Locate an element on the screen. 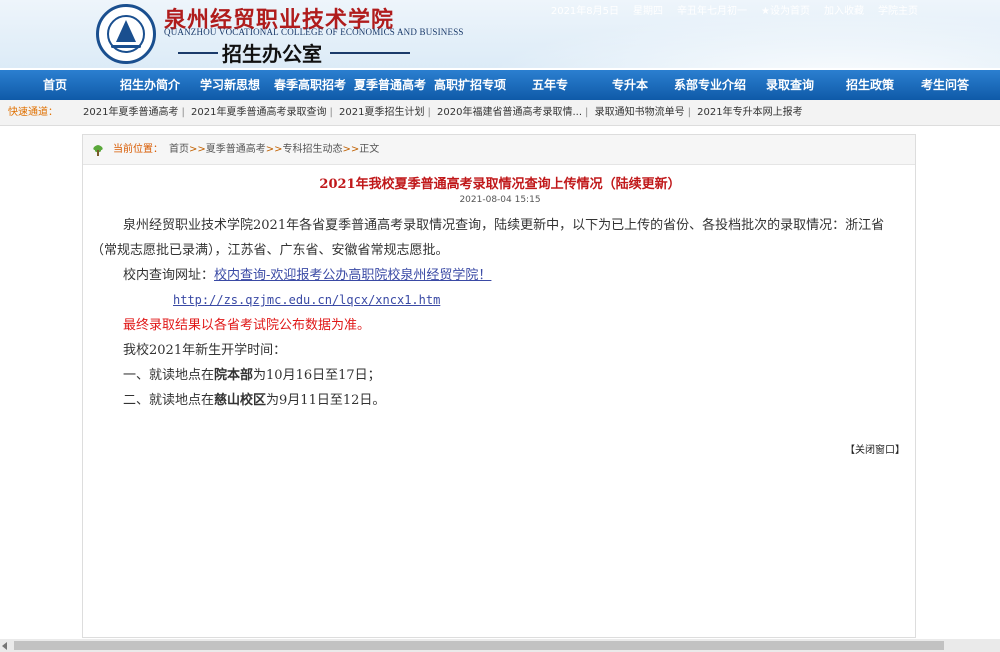  quick-links-label: 快速通道： is located at coordinates (33, 112).